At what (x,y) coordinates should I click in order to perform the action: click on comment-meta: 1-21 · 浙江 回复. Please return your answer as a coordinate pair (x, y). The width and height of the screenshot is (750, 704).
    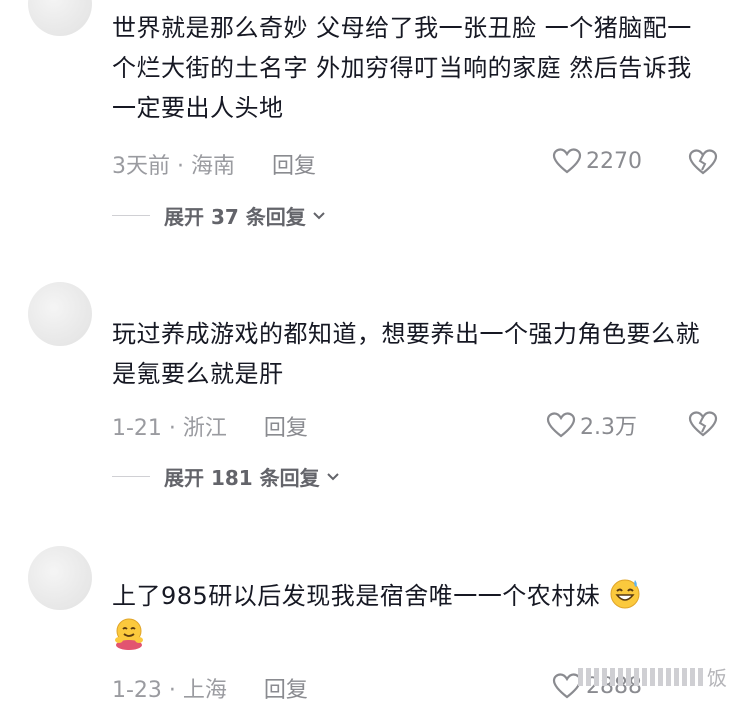
    Looking at the image, I should click on (210, 426).